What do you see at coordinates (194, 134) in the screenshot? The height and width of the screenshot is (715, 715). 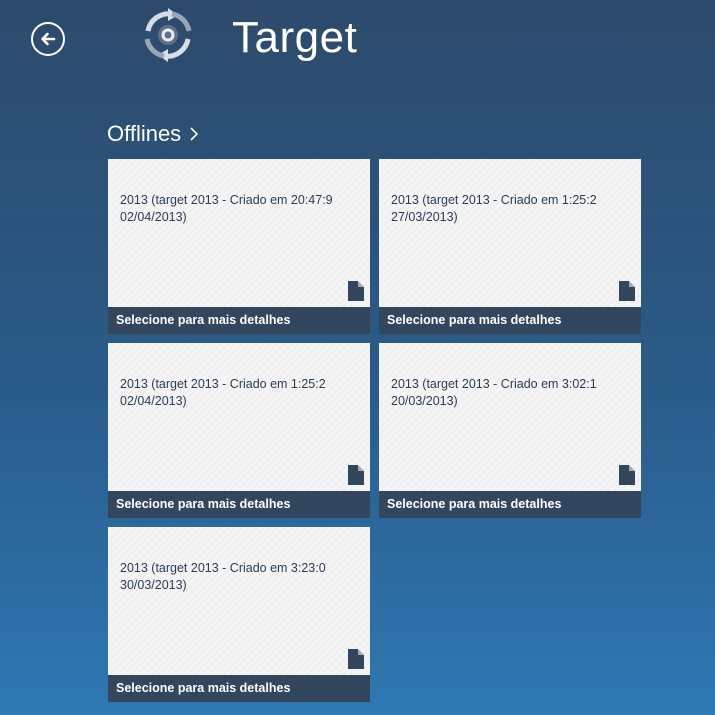 I see `chevron-right-icon` at bounding box center [194, 134].